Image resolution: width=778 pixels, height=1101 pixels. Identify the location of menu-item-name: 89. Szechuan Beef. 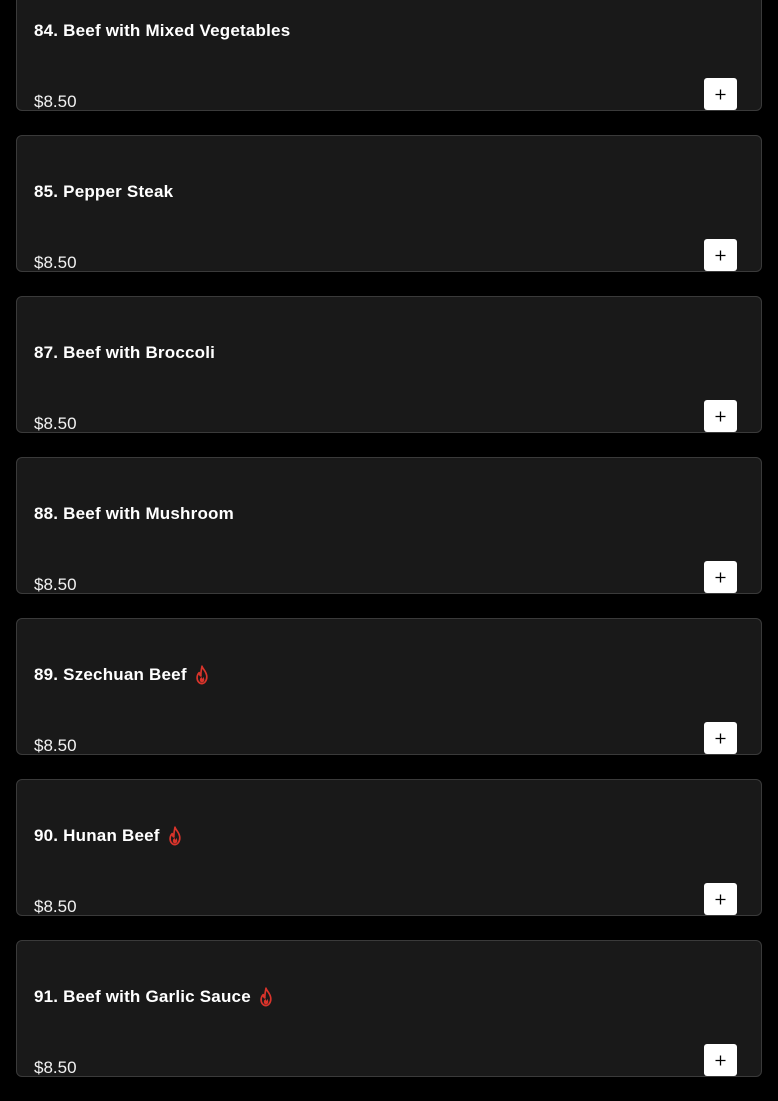
(110, 674).